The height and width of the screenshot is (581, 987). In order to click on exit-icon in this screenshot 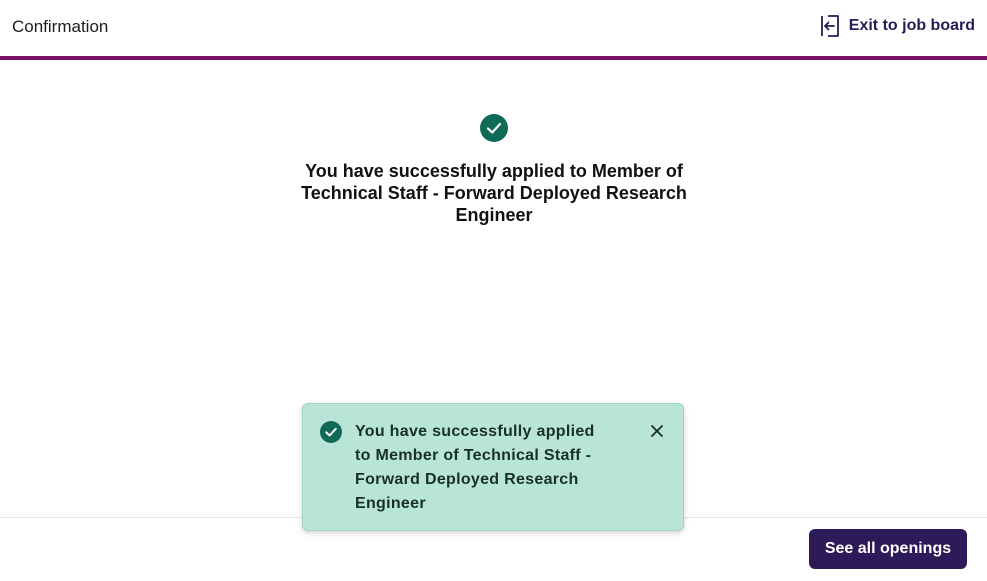, I will do `click(830, 26)`.